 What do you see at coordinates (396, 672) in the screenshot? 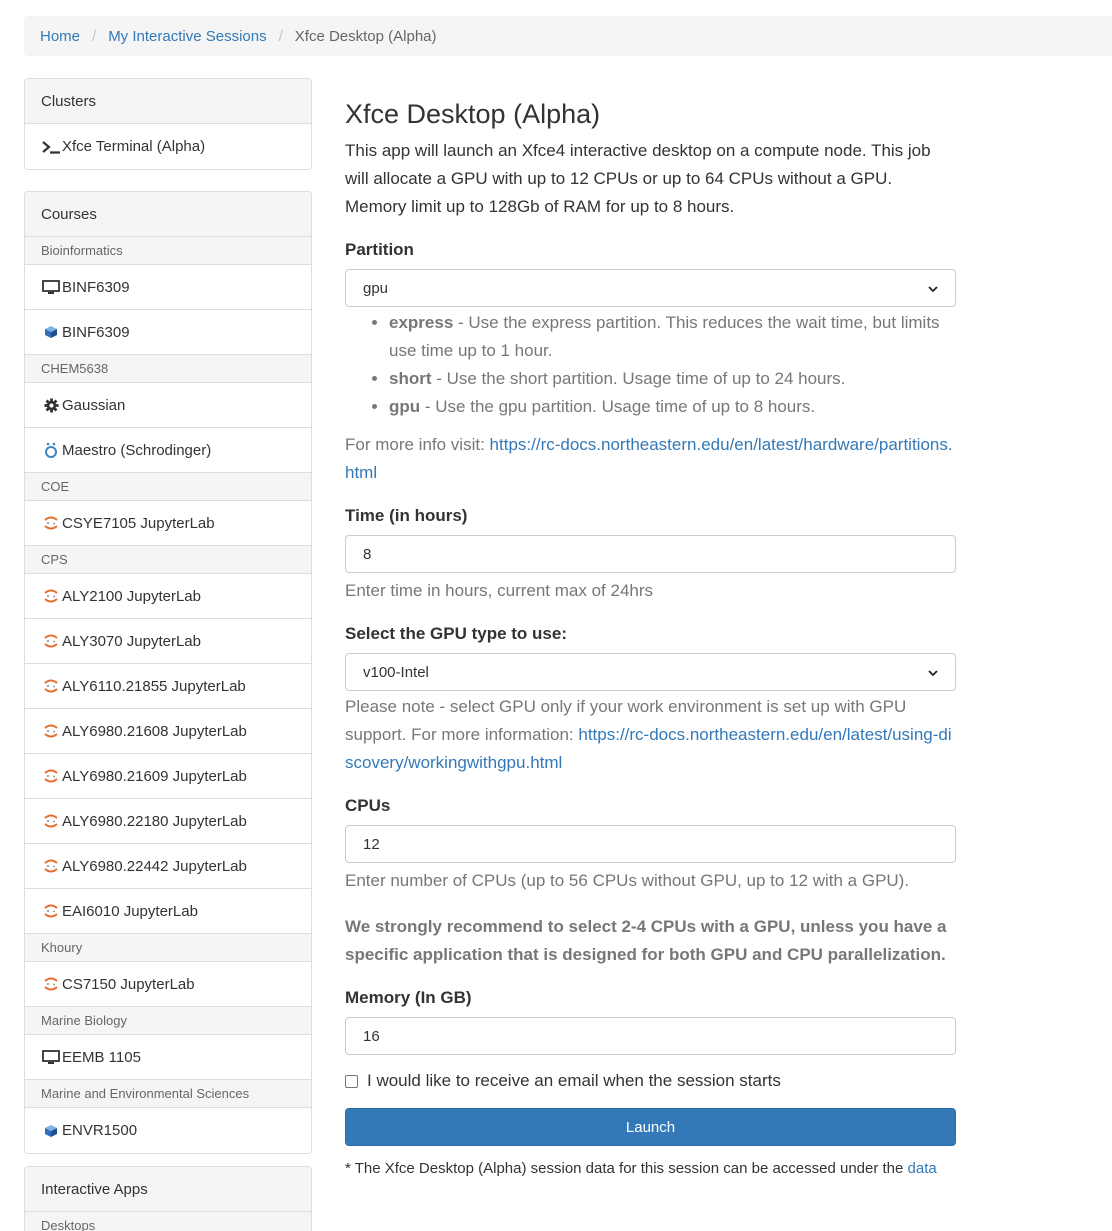
I see `gpu-type-select-value: v100-Intel` at bounding box center [396, 672].